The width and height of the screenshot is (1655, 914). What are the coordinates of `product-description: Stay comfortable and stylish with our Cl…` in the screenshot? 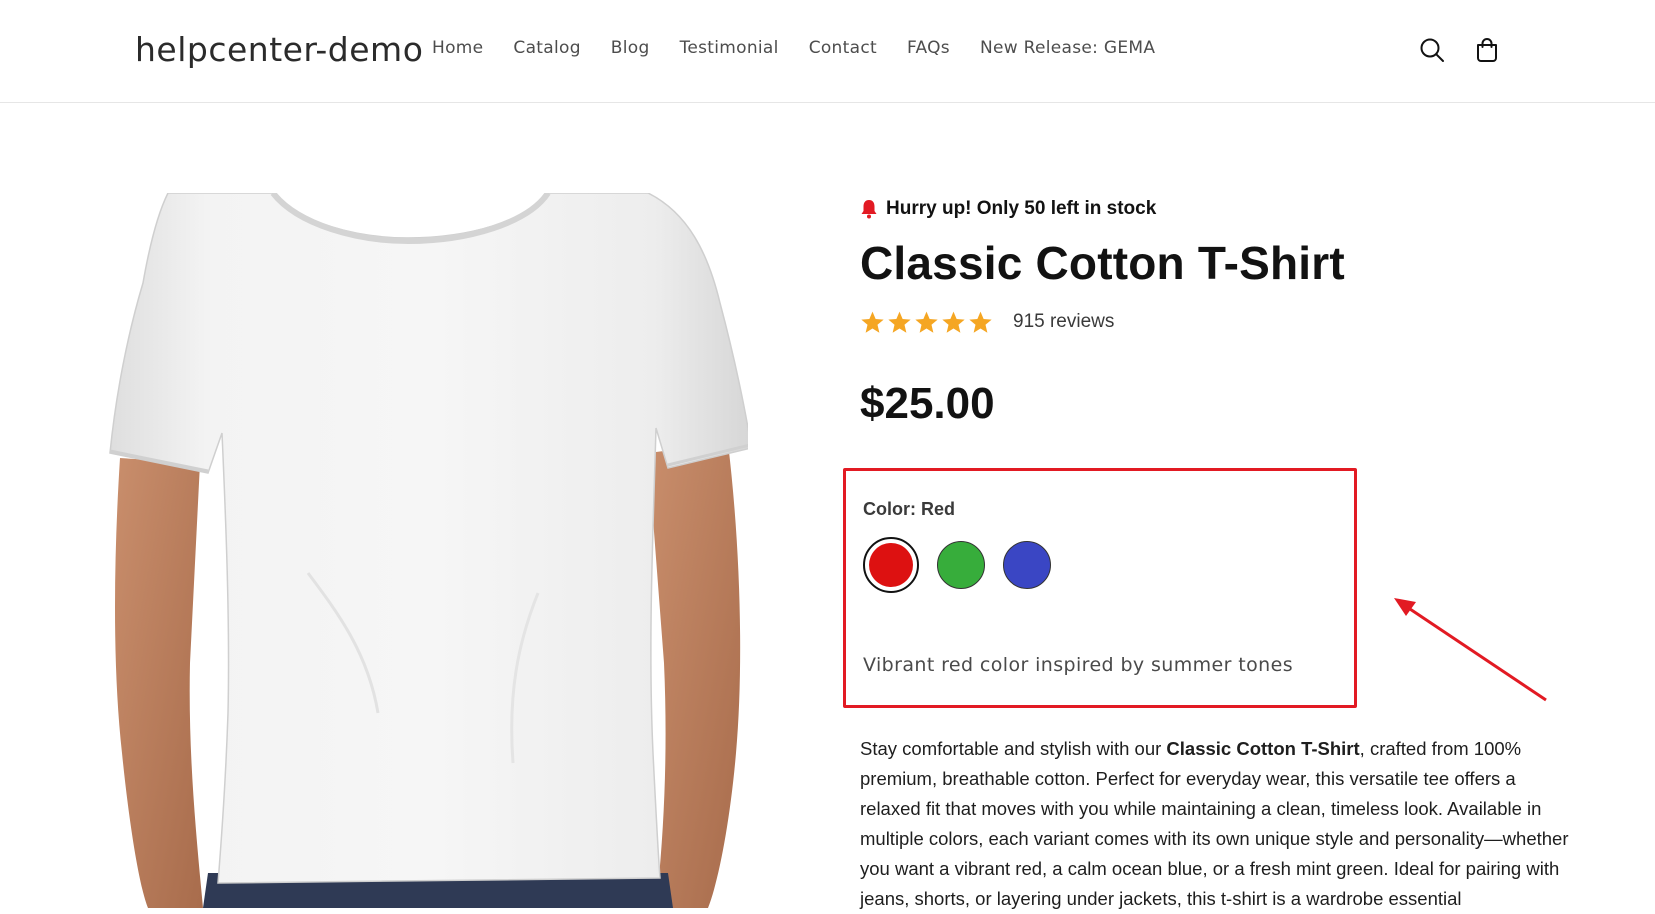 It's located at (1215, 824).